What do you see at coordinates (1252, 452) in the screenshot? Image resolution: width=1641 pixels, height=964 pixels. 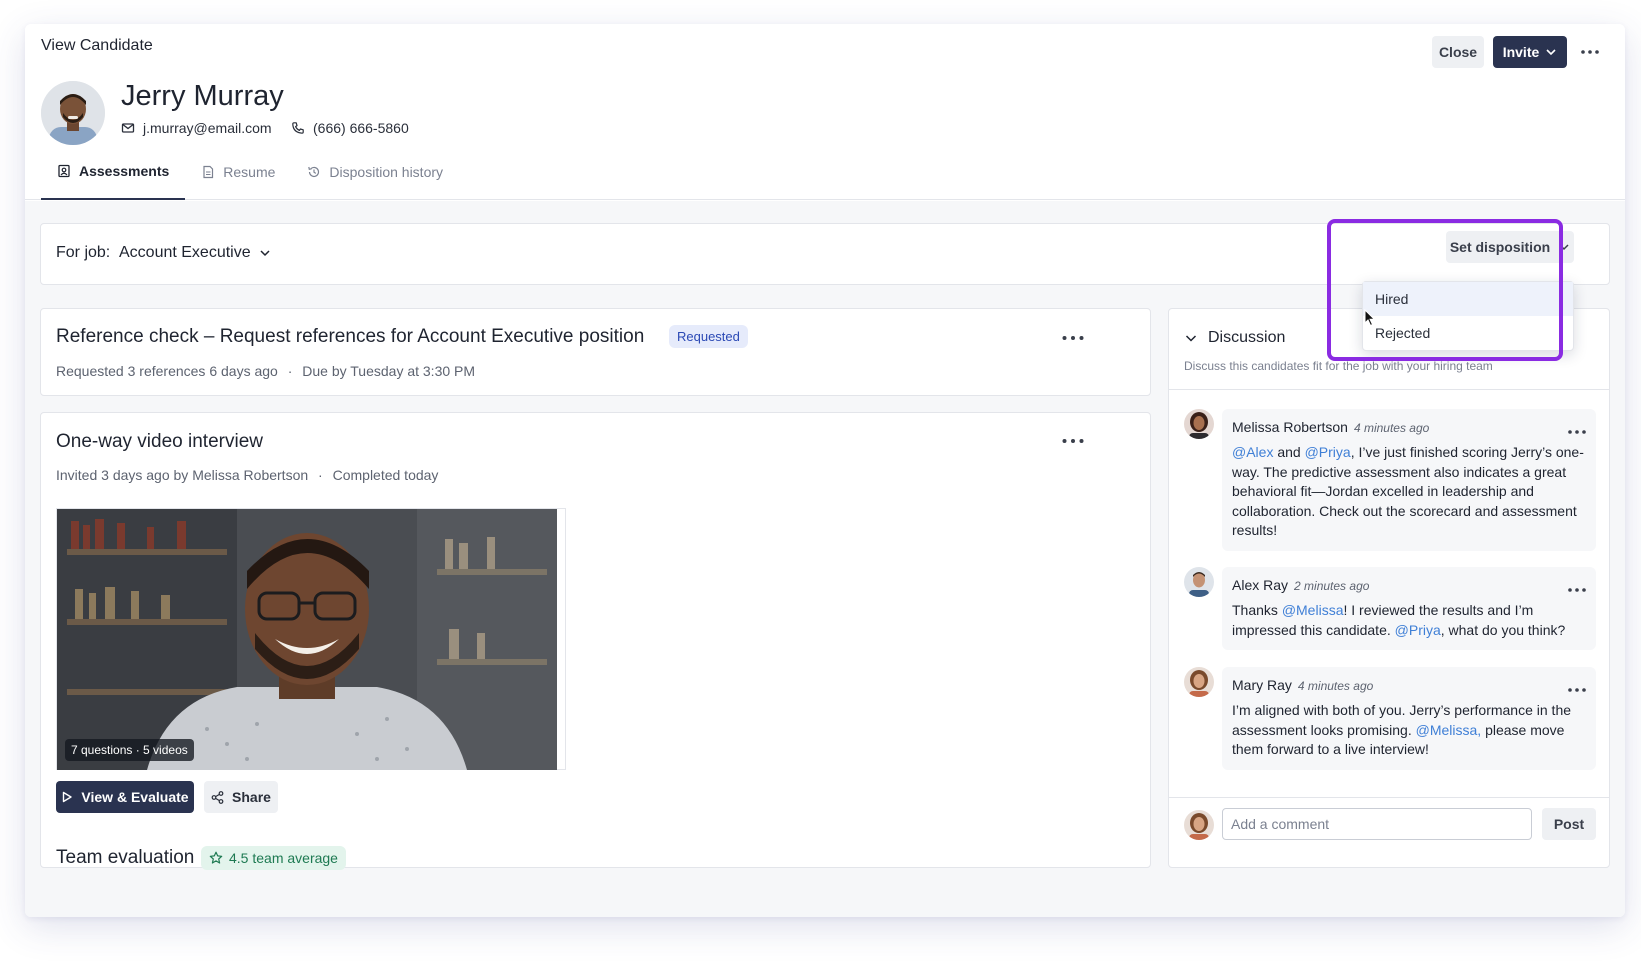 I see `mention-link: @Alex` at bounding box center [1252, 452].